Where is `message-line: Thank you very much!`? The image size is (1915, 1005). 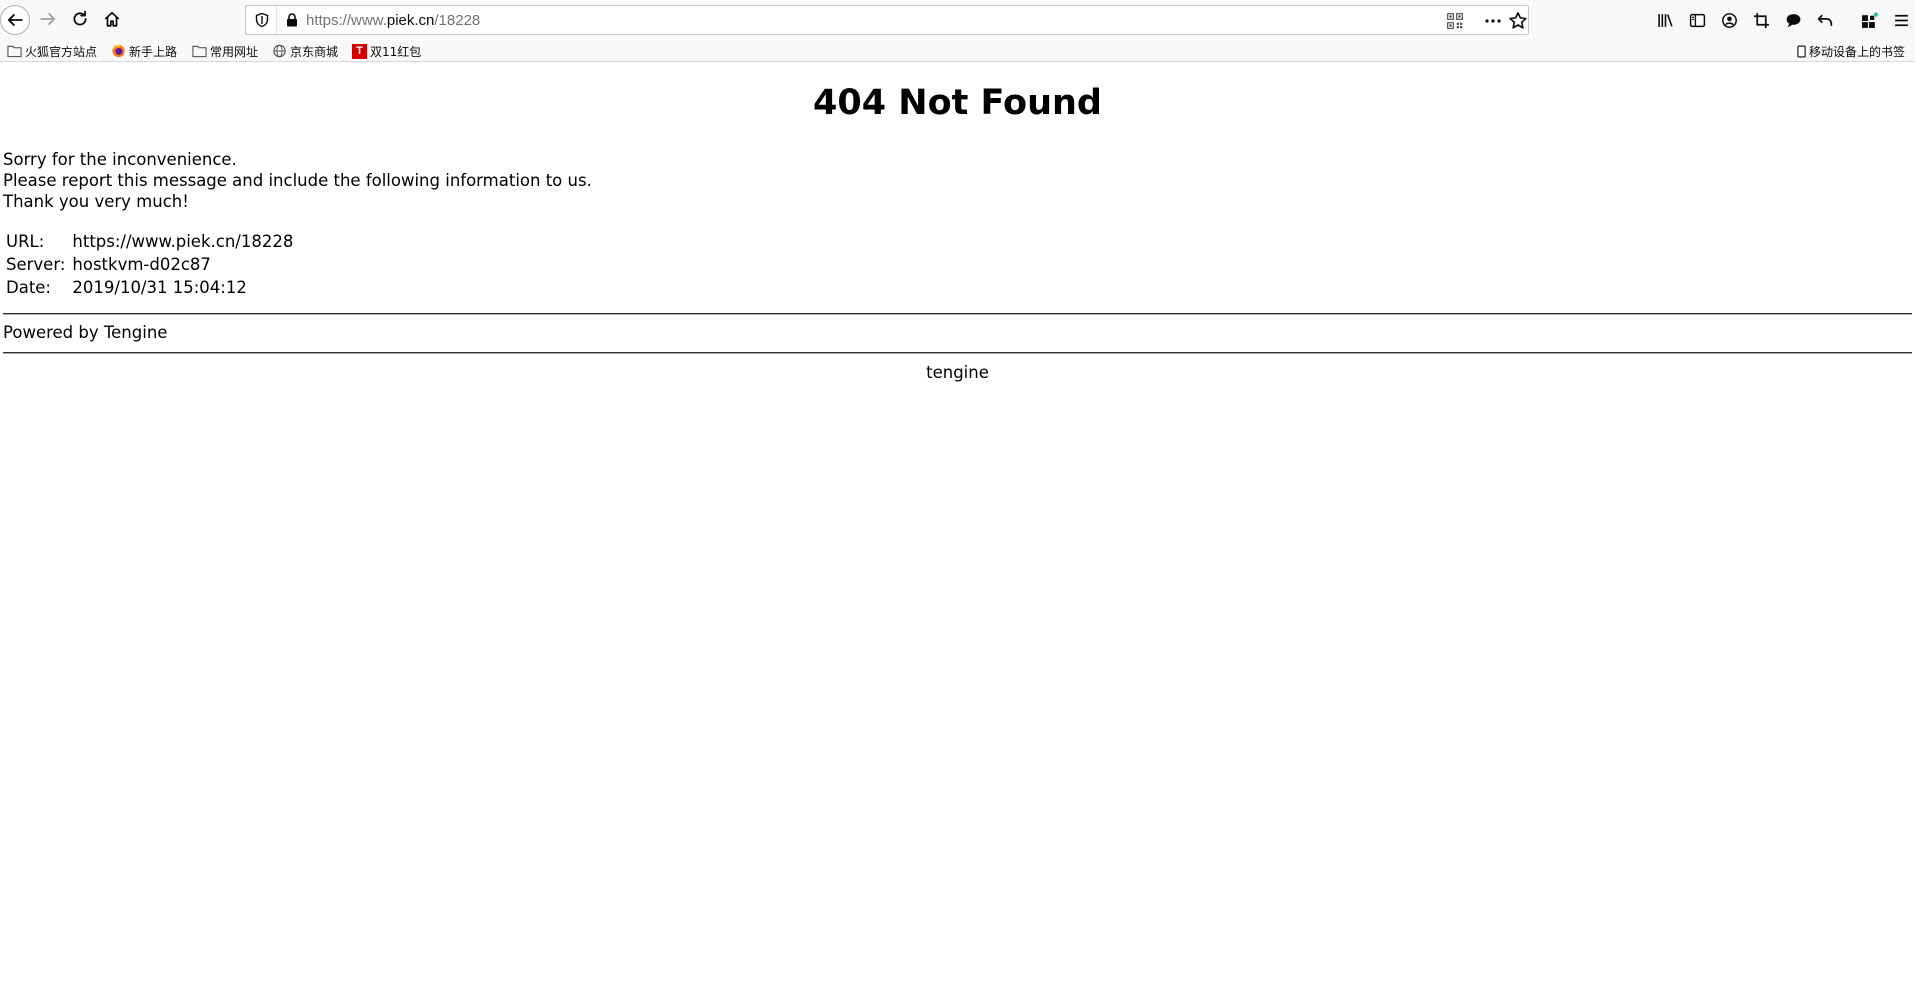
message-line: Thank you very much! is located at coordinates (96, 201).